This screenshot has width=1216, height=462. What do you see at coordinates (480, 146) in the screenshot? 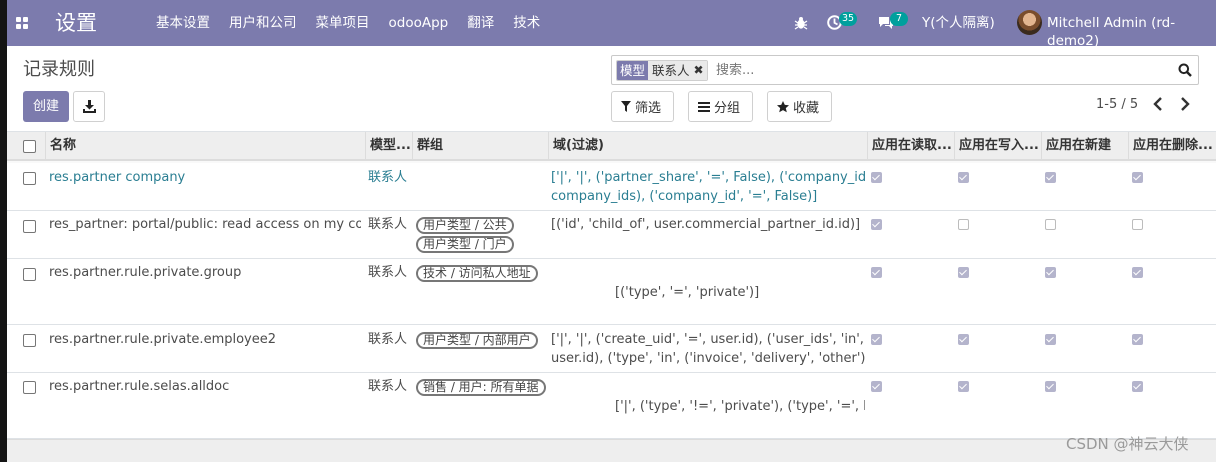
I see `column-groups: 群组` at bounding box center [480, 146].